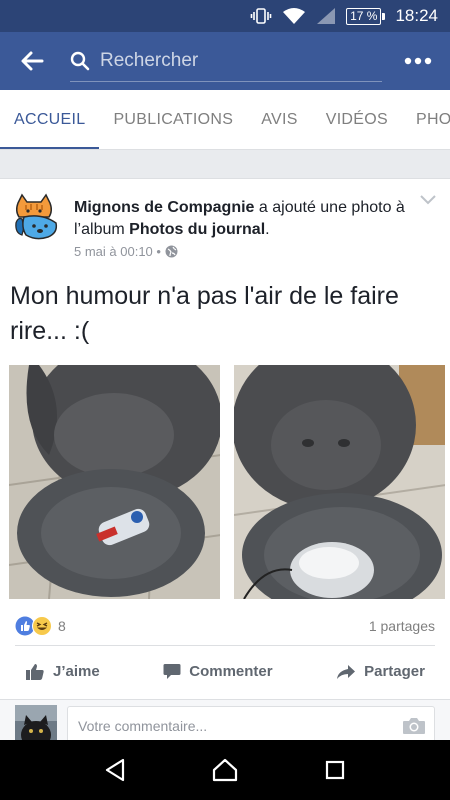 This screenshot has width=450, height=800. What do you see at coordinates (117, 251) in the screenshot?
I see `post-timestamp: 5 mai à 00:10 •` at bounding box center [117, 251].